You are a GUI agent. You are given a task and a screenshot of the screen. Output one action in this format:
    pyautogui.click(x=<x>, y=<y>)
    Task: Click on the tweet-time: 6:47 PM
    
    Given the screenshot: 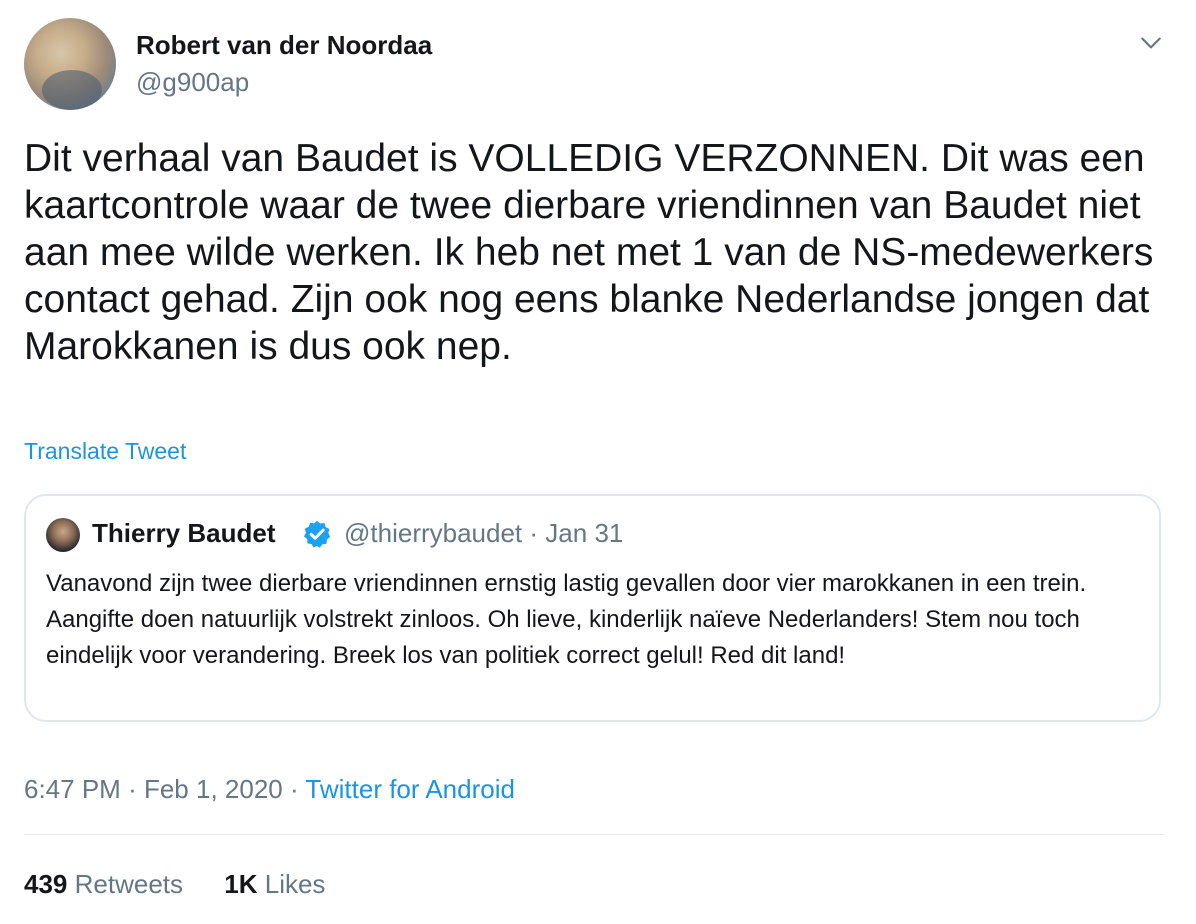 What is the action you would take?
    pyautogui.click(x=72, y=789)
    